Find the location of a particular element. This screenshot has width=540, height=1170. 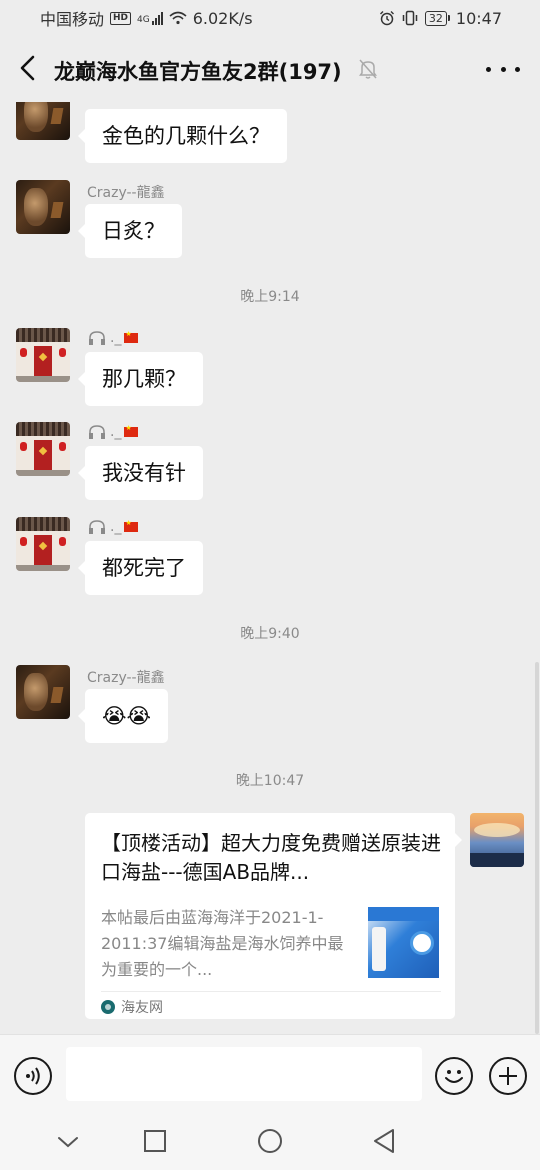

source-logo-icon is located at coordinates (108, 1007).